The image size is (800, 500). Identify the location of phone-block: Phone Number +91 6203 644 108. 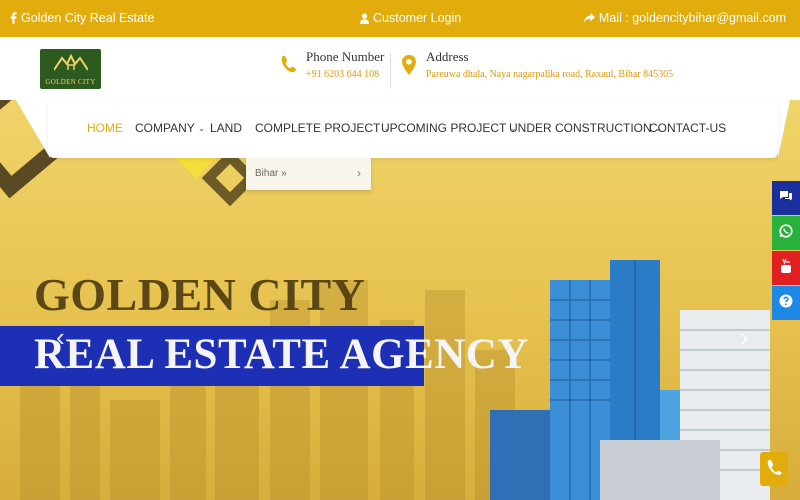
(332, 64).